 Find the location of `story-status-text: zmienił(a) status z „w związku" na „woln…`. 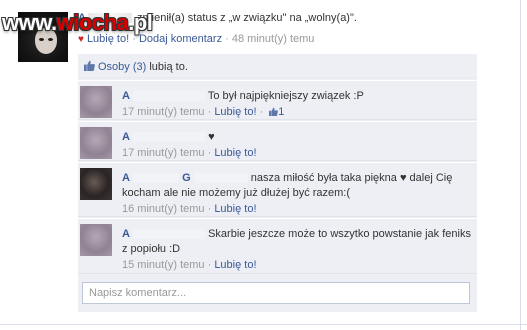

story-status-text: zmienił(a) status z „w związku" na „woln… is located at coordinates (247, 18).